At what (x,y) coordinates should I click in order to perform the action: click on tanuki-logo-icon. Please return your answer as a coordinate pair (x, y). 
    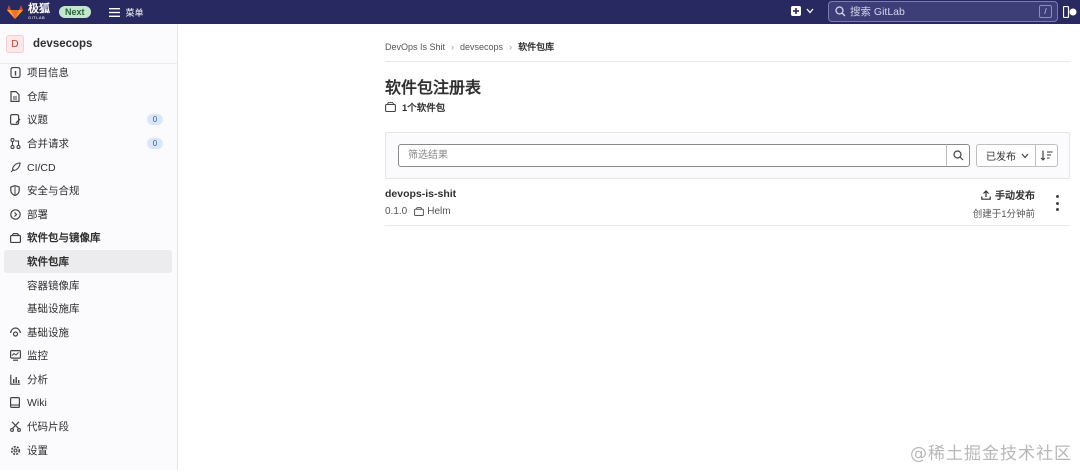
    Looking at the image, I should click on (15, 12).